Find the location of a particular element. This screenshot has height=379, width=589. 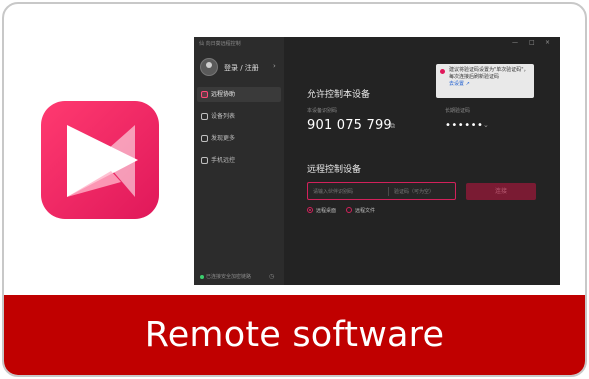

partner-id-placeholder: 请输入伙伴识别码 is located at coordinates (333, 192).